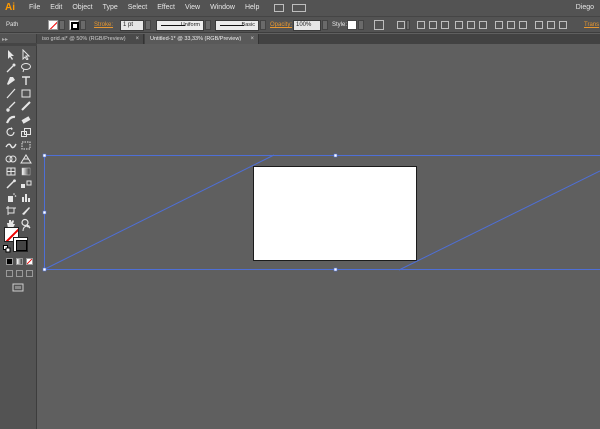 The image size is (600, 429). What do you see at coordinates (26, 132) in the screenshot?
I see `scale-icon` at bounding box center [26, 132].